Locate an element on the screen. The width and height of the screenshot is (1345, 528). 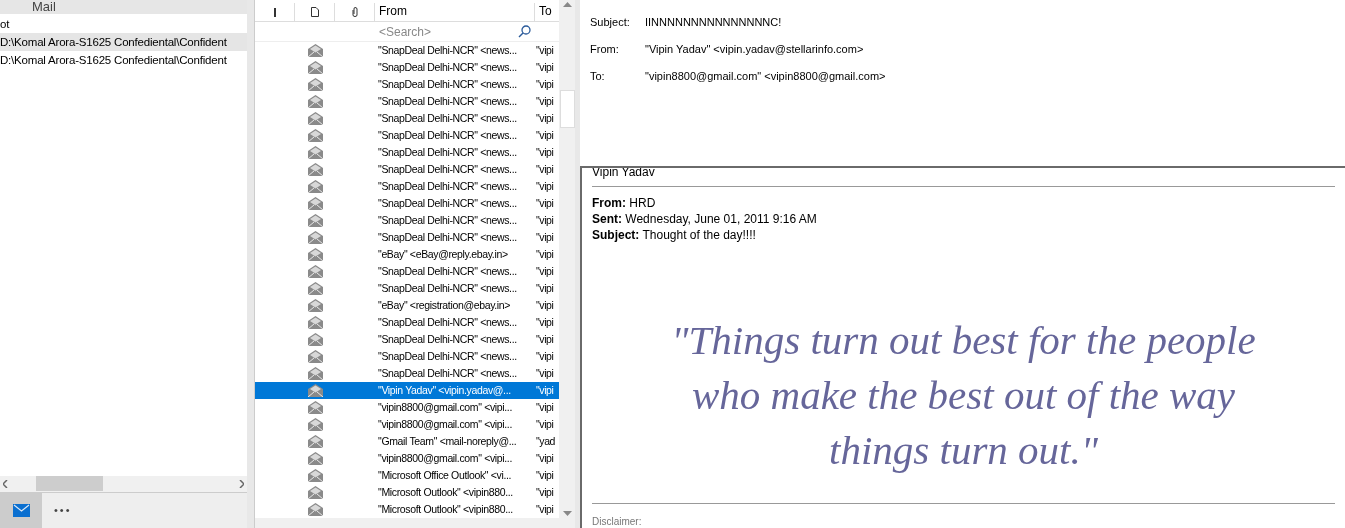
vertical-scrollbar is located at coordinates (567, 259).